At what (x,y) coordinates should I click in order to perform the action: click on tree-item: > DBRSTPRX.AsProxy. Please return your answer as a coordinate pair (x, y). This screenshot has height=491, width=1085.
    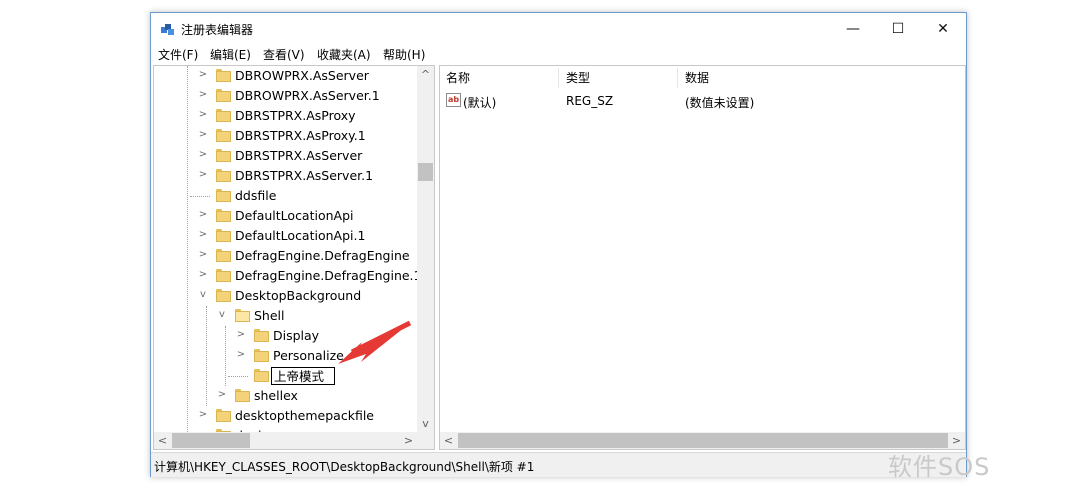
    Looking at the image, I should click on (285, 116).